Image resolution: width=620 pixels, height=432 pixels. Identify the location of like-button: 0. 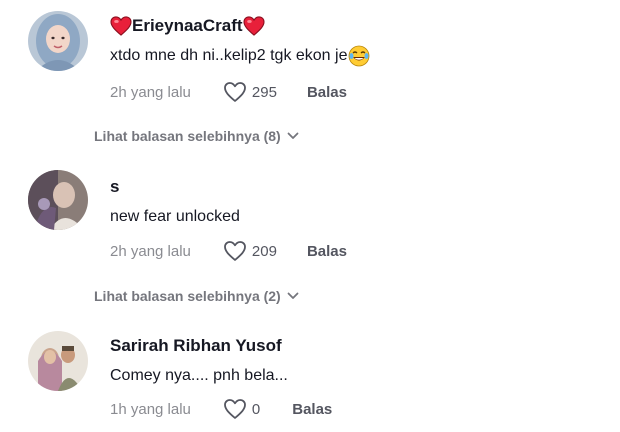
(241, 409).